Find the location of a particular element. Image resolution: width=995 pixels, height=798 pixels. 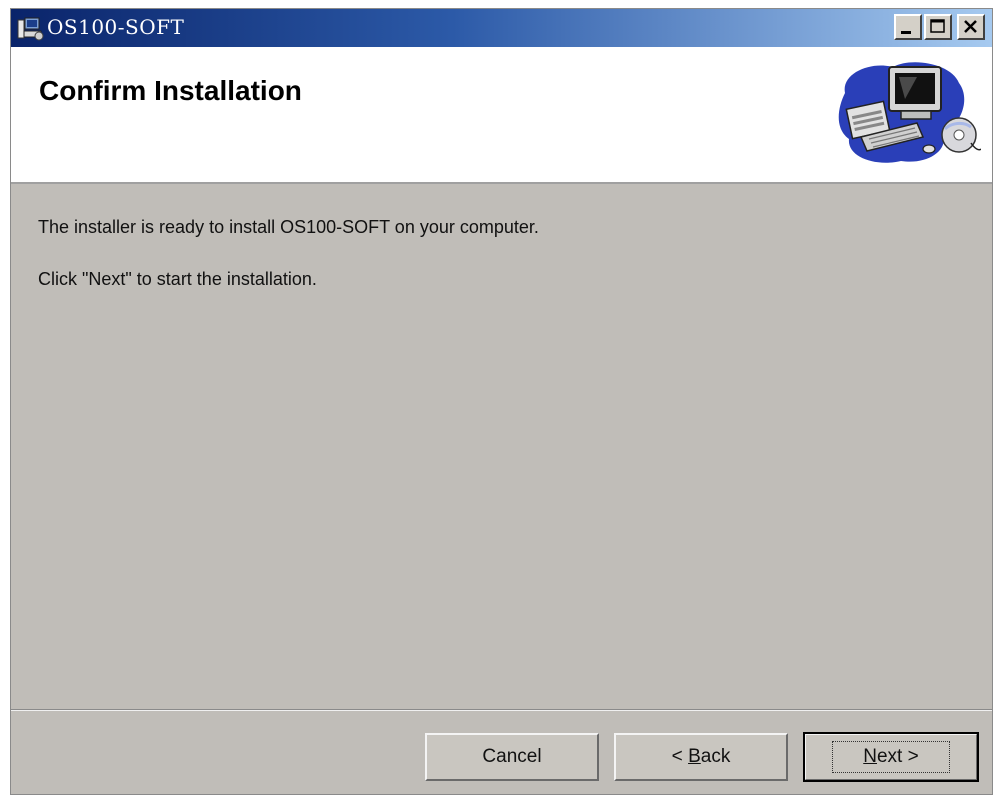

installer-app-icon is located at coordinates (30, 28).